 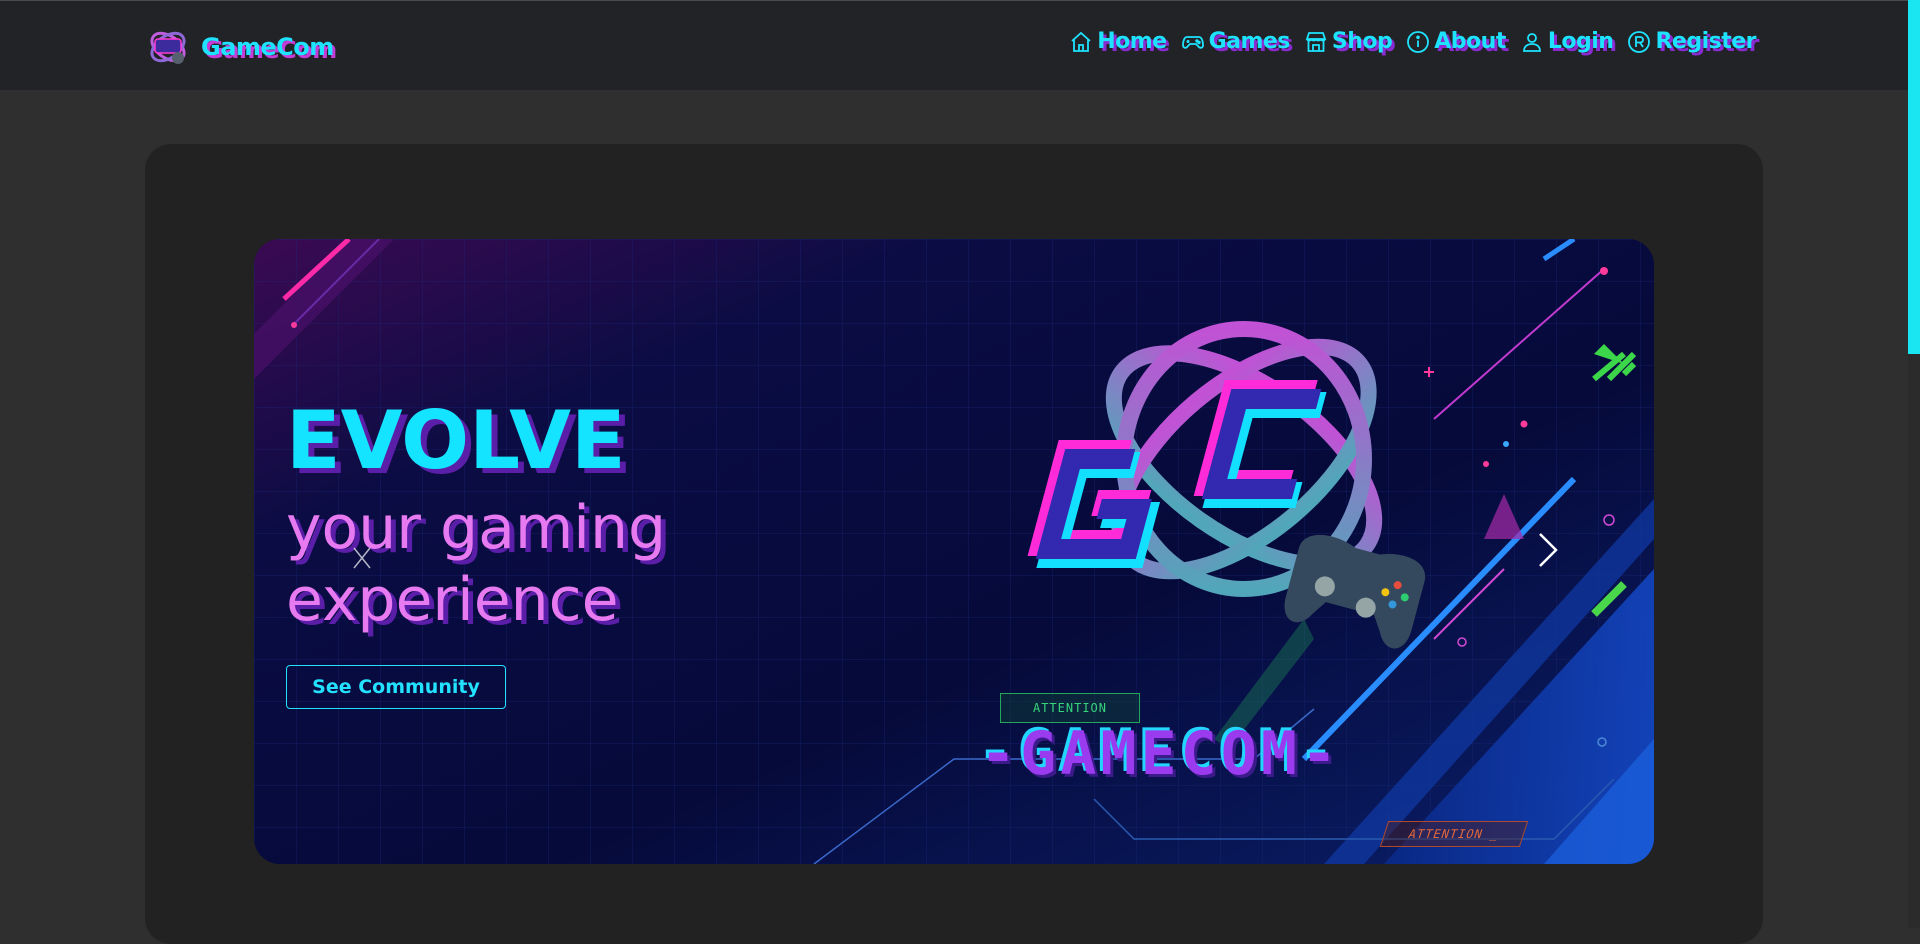 I want to click on registered-icon, so click(x=1639, y=41).